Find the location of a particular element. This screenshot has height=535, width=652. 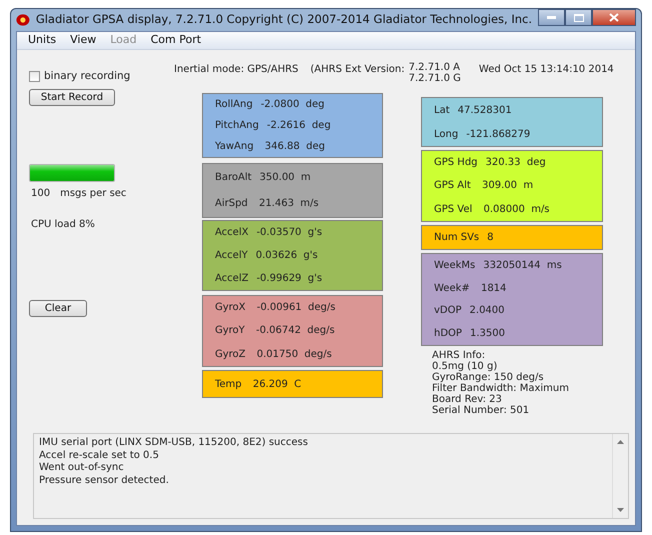

readout-value: -2.0800 deg is located at coordinates (292, 105).